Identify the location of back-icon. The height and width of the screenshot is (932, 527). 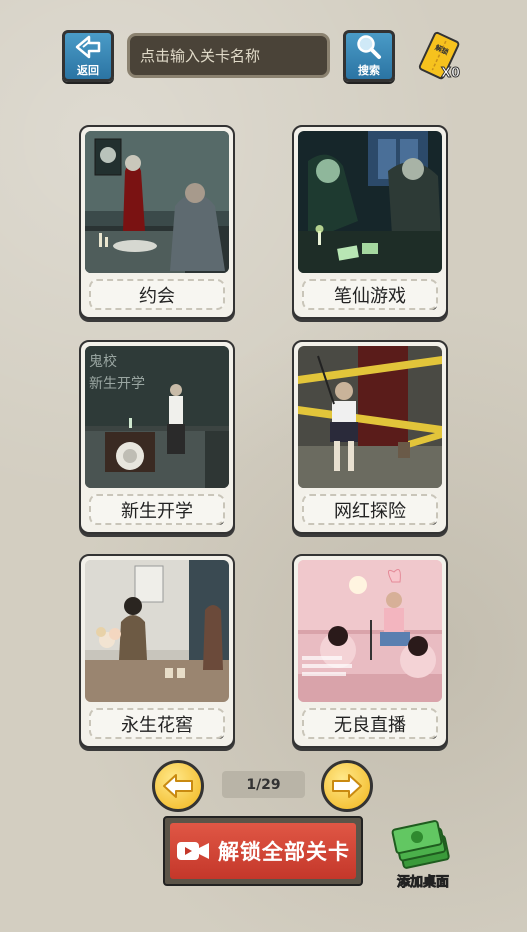
(88, 47).